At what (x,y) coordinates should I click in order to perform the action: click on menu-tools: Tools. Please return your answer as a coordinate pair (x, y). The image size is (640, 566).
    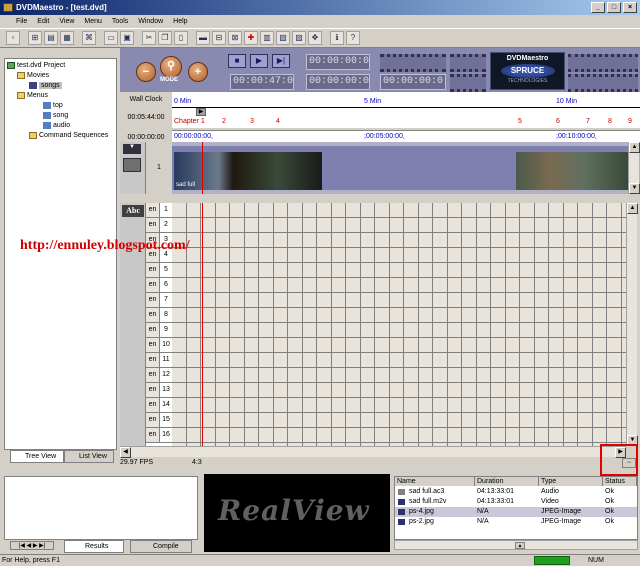
    Looking at the image, I should click on (120, 21).